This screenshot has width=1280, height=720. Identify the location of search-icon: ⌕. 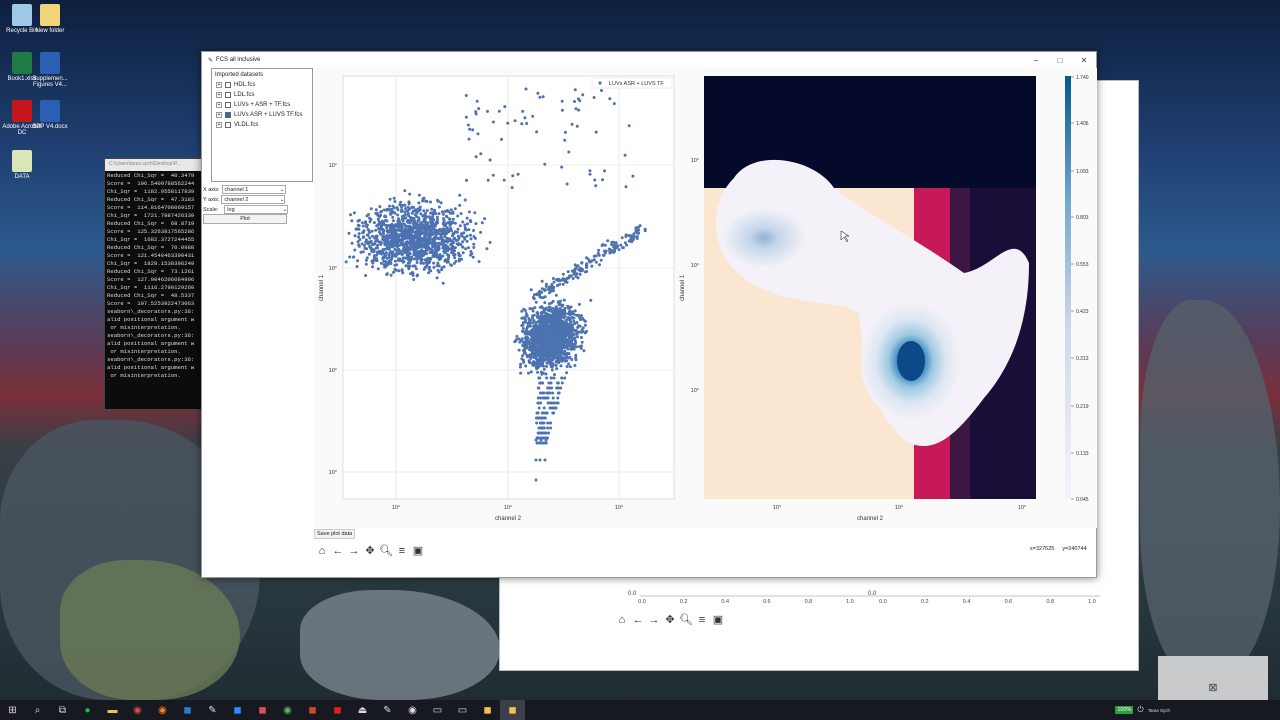
(37, 710).